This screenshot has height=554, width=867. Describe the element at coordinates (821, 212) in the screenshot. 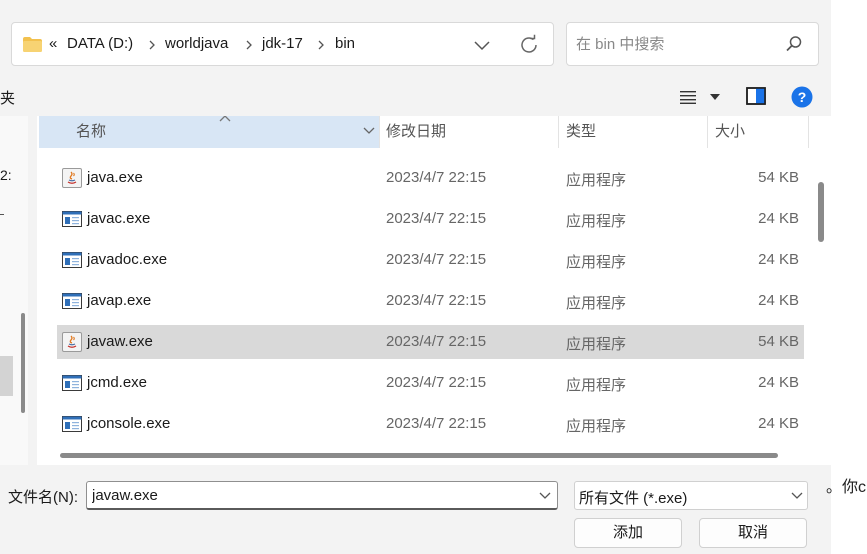

I see `vertical-scrollbar` at that location.